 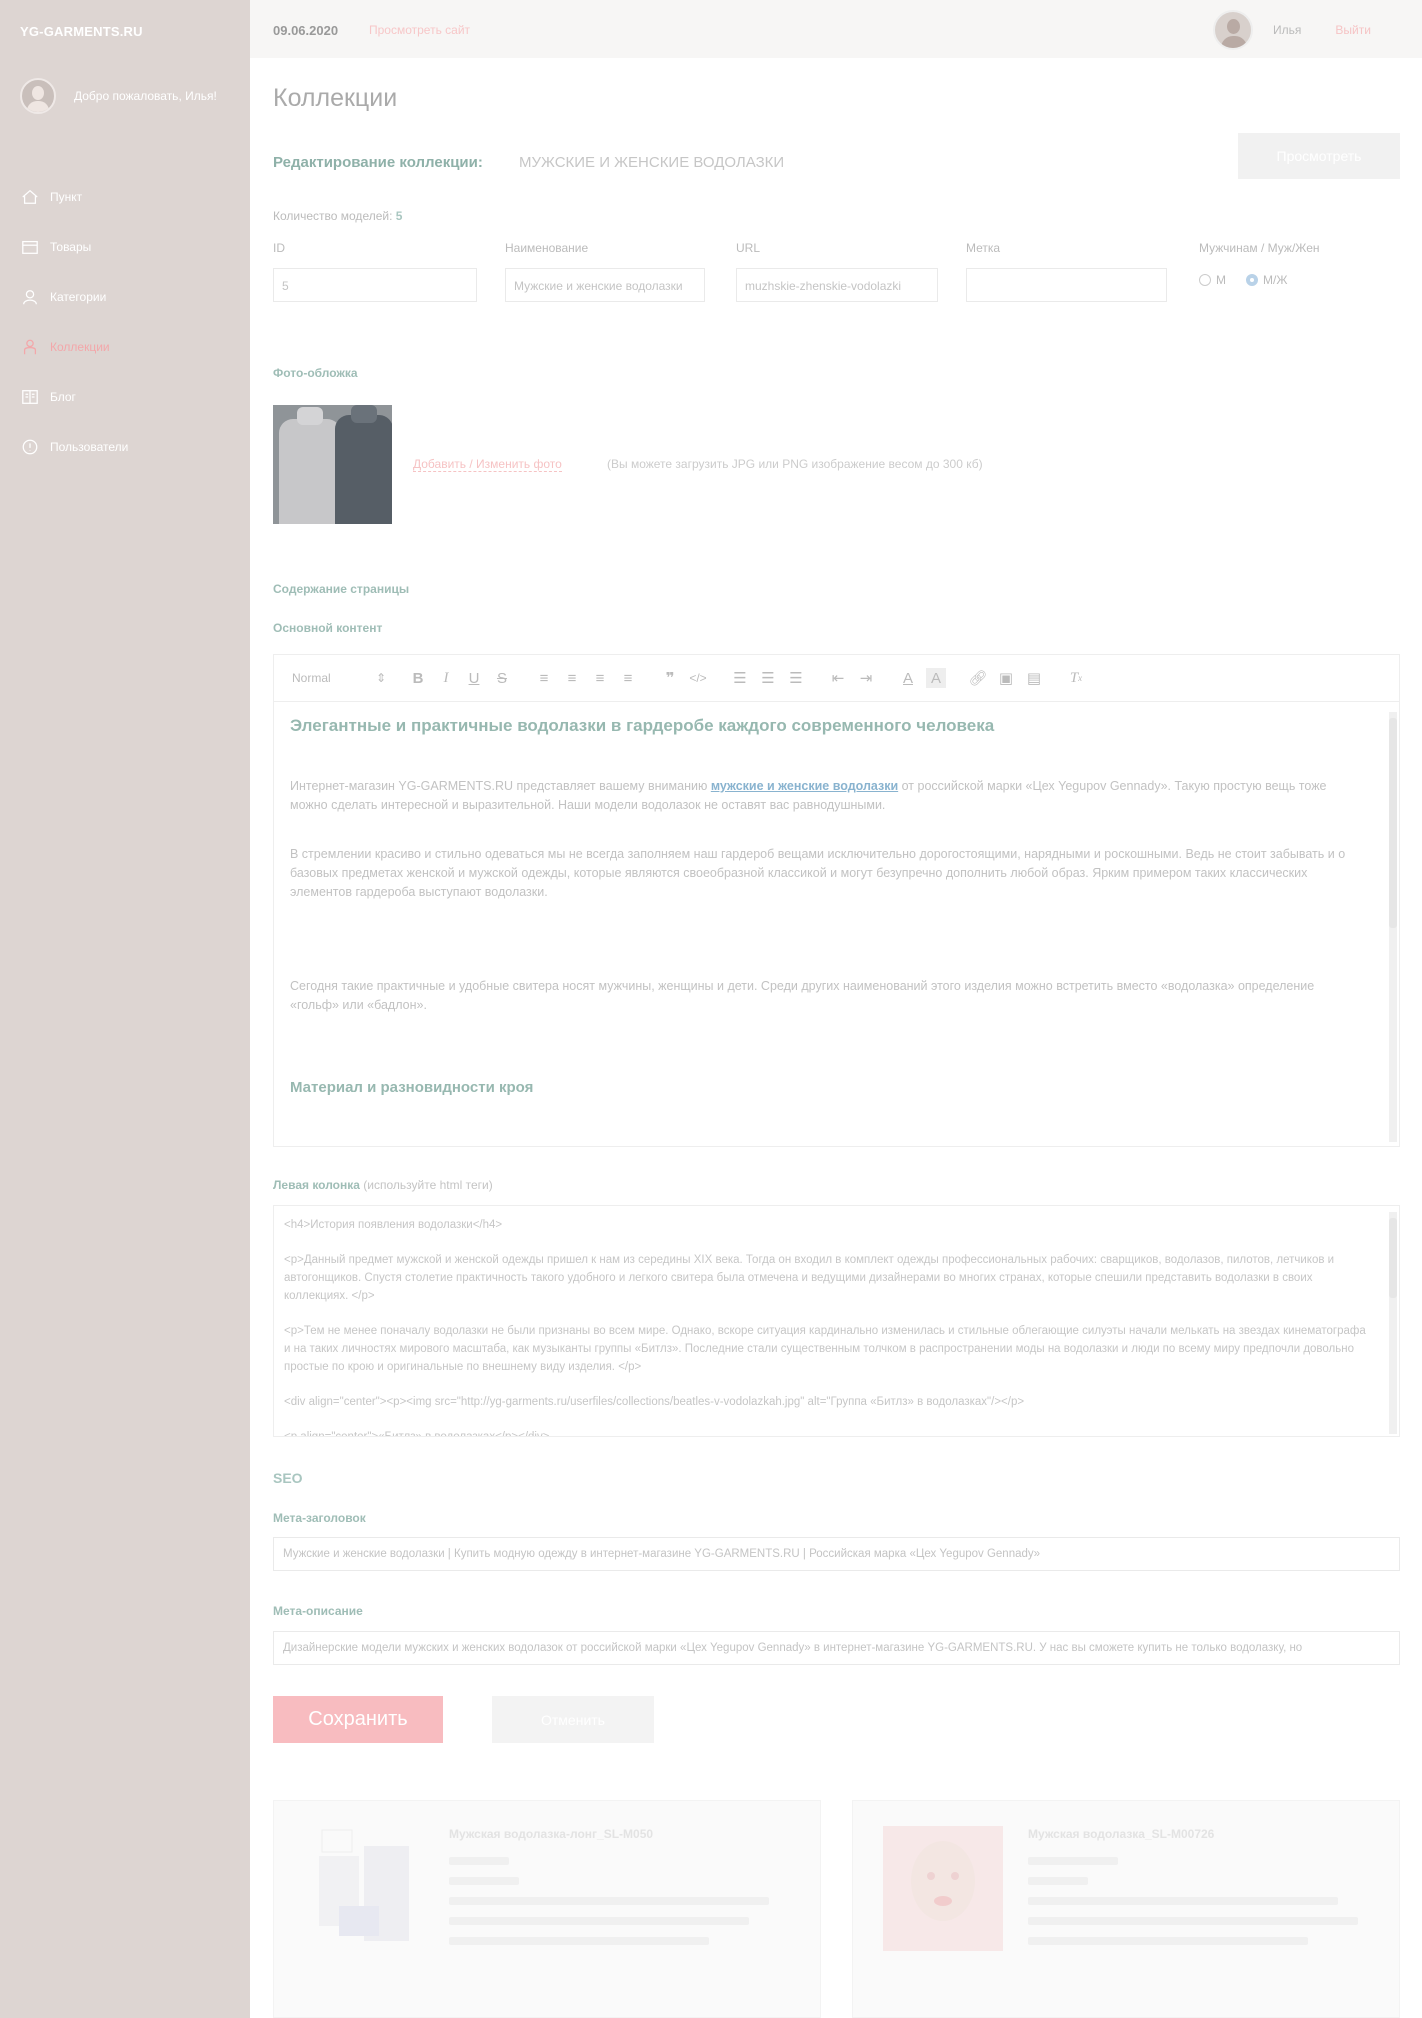 What do you see at coordinates (837, 285) in the screenshot?
I see `url-input: muzhskie-zhenskie-vodolazki` at bounding box center [837, 285].